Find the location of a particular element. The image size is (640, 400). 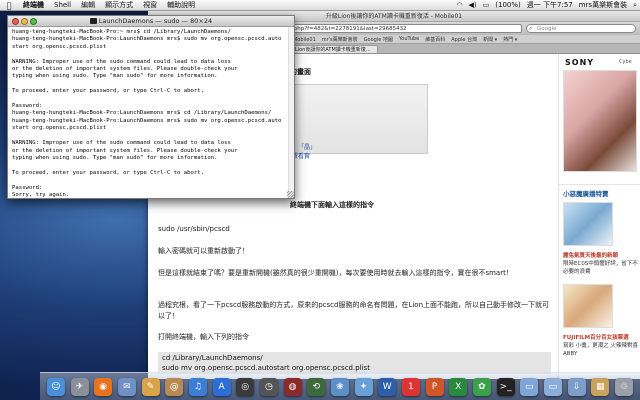

photo-booth-icon: ◍ is located at coordinates (292, 386).